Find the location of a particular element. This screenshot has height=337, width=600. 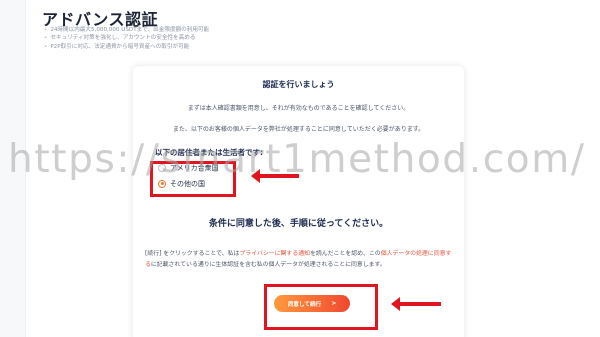

consent-text-part: を読んだことを認め、この is located at coordinates (345, 254).